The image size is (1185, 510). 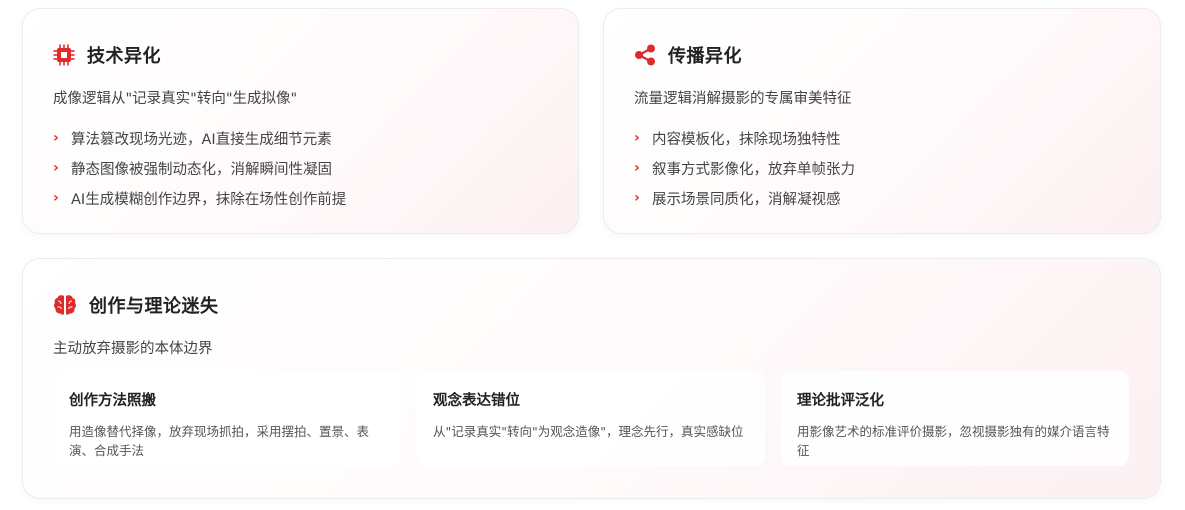 I want to click on share-nodes-icon, so click(x=645, y=55).